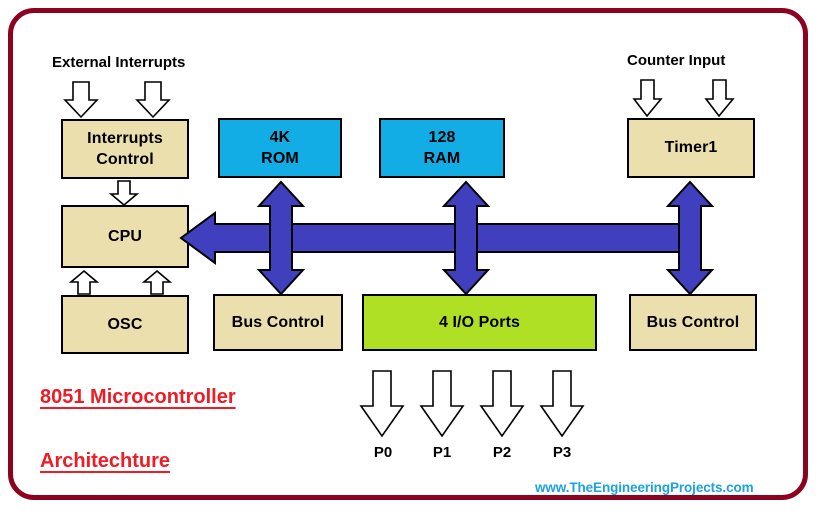 This screenshot has height=512, width=820. I want to click on block-bus-control-left-label: Bus Control, so click(278, 322).